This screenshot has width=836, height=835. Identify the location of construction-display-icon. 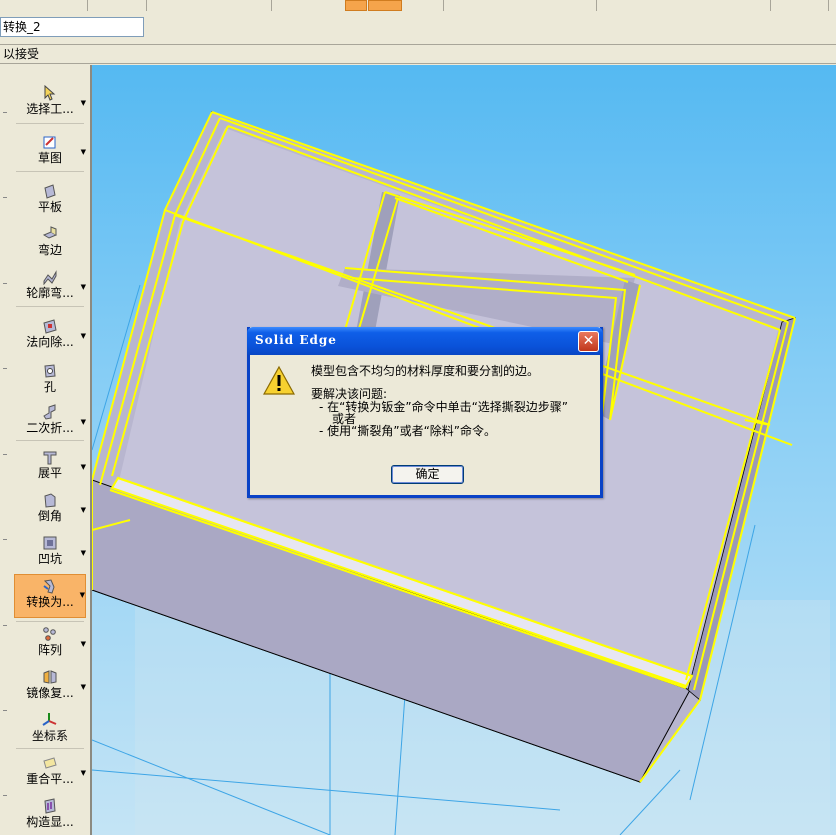
(50, 806).